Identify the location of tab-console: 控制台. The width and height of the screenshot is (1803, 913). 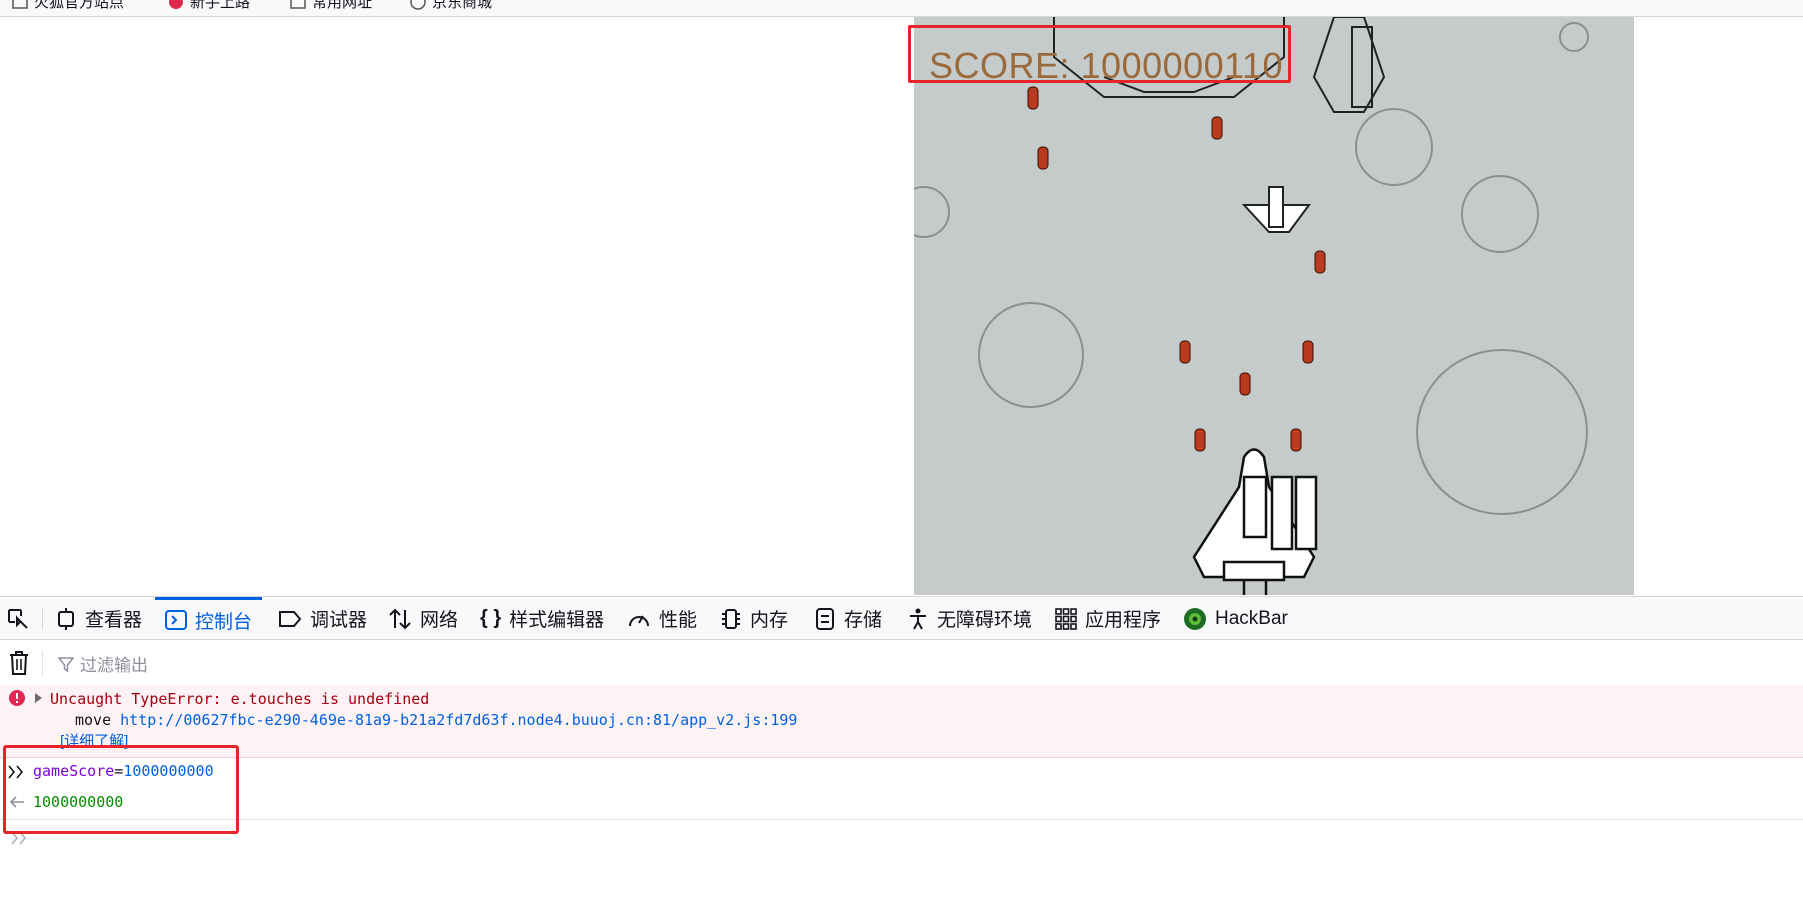
(209, 618).